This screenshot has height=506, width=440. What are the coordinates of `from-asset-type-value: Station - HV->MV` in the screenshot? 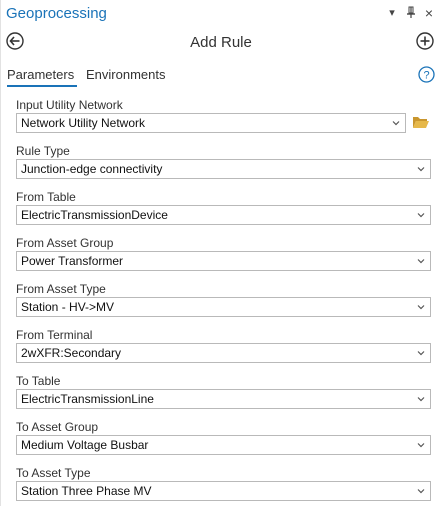 It's located at (68, 307).